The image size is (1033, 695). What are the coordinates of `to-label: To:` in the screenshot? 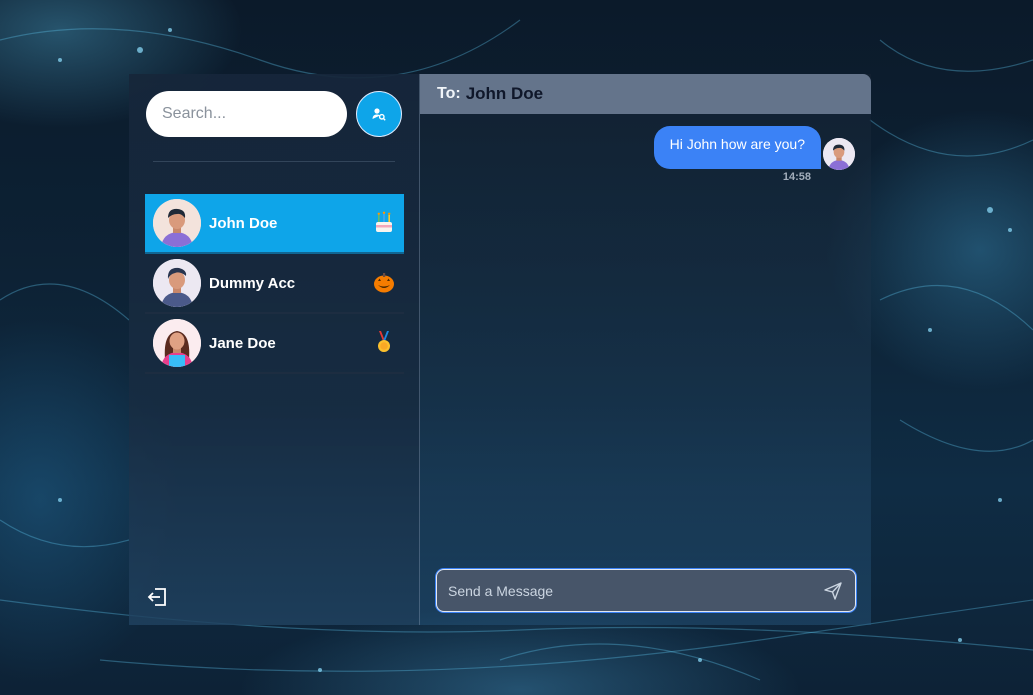 It's located at (449, 93).